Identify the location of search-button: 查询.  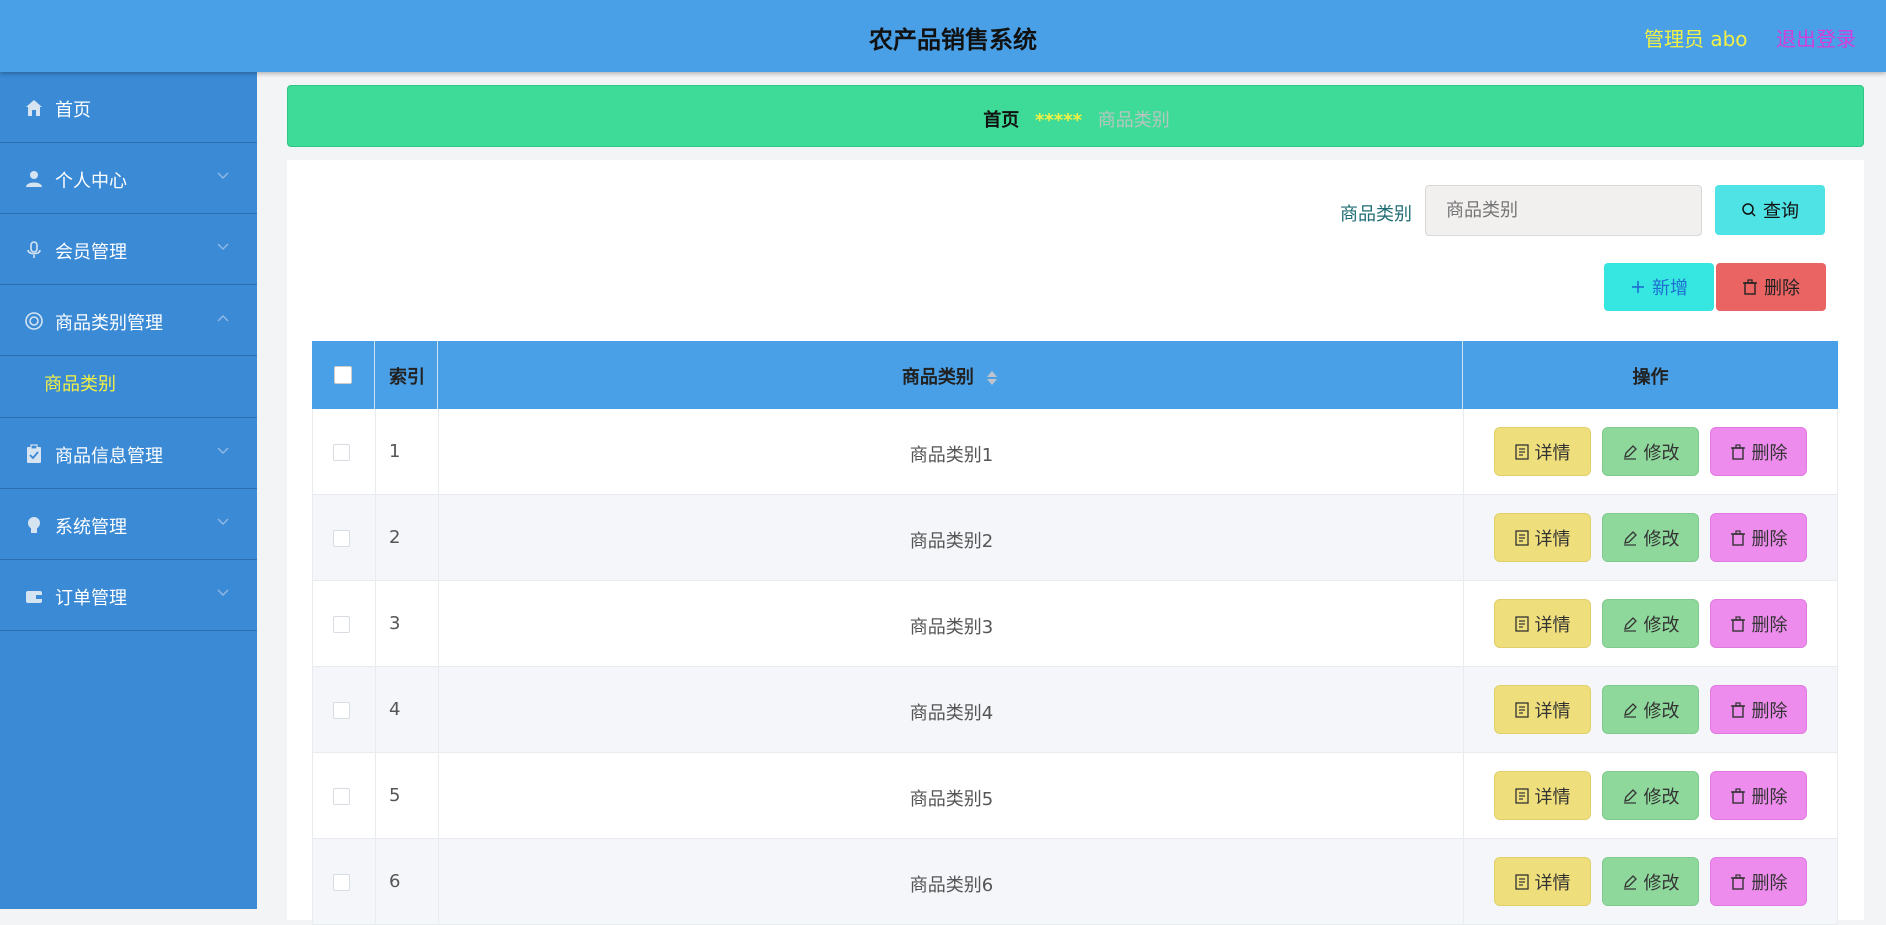
(1770, 210).